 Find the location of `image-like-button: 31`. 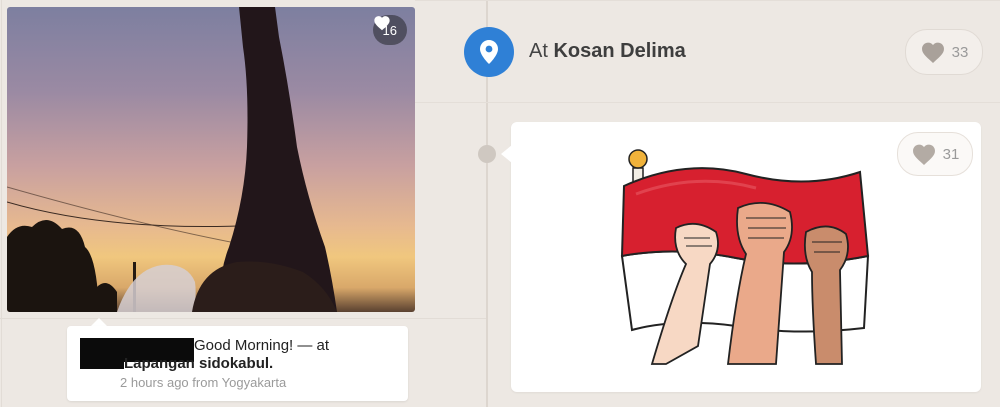

image-like-button: 31 is located at coordinates (935, 154).